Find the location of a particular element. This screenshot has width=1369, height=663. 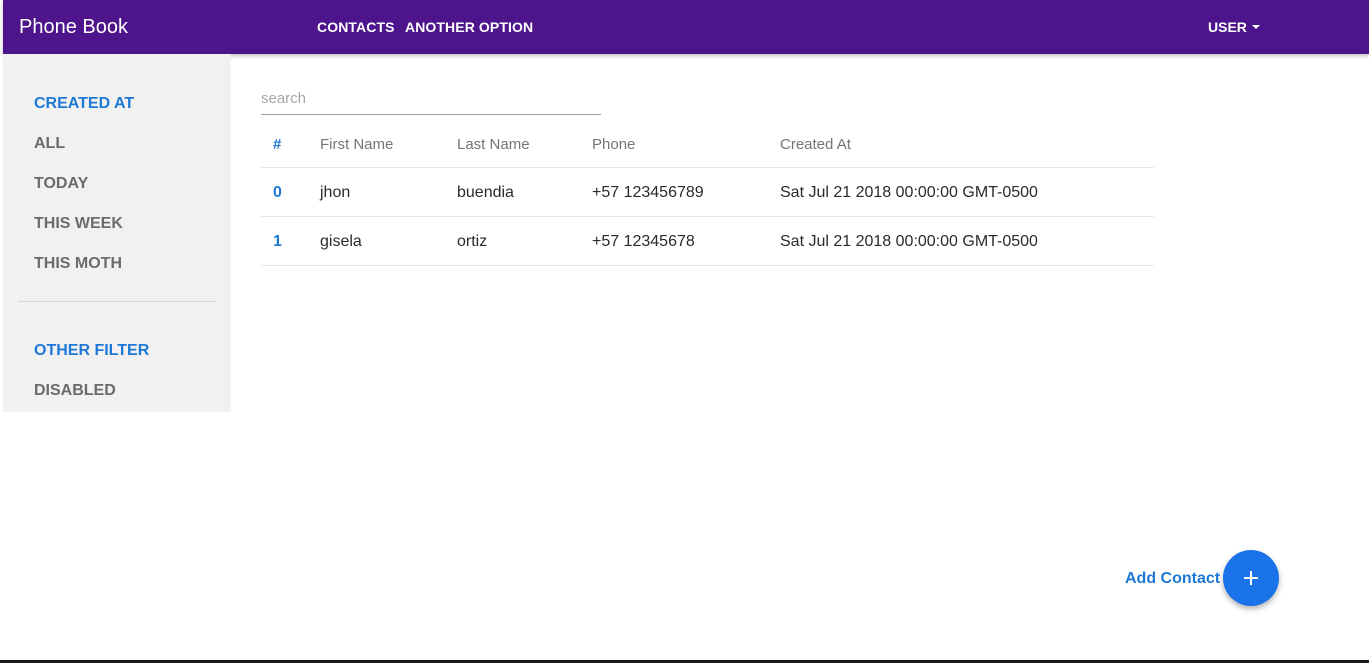

nav-another-option: ANOTHER OPTION is located at coordinates (469, 27).